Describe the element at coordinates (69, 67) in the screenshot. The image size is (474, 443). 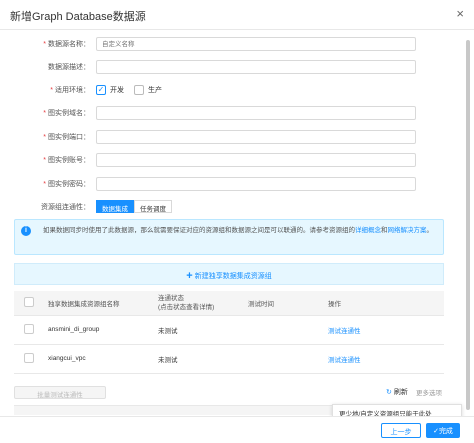
I see `desc-label: 数据源描述：` at that location.